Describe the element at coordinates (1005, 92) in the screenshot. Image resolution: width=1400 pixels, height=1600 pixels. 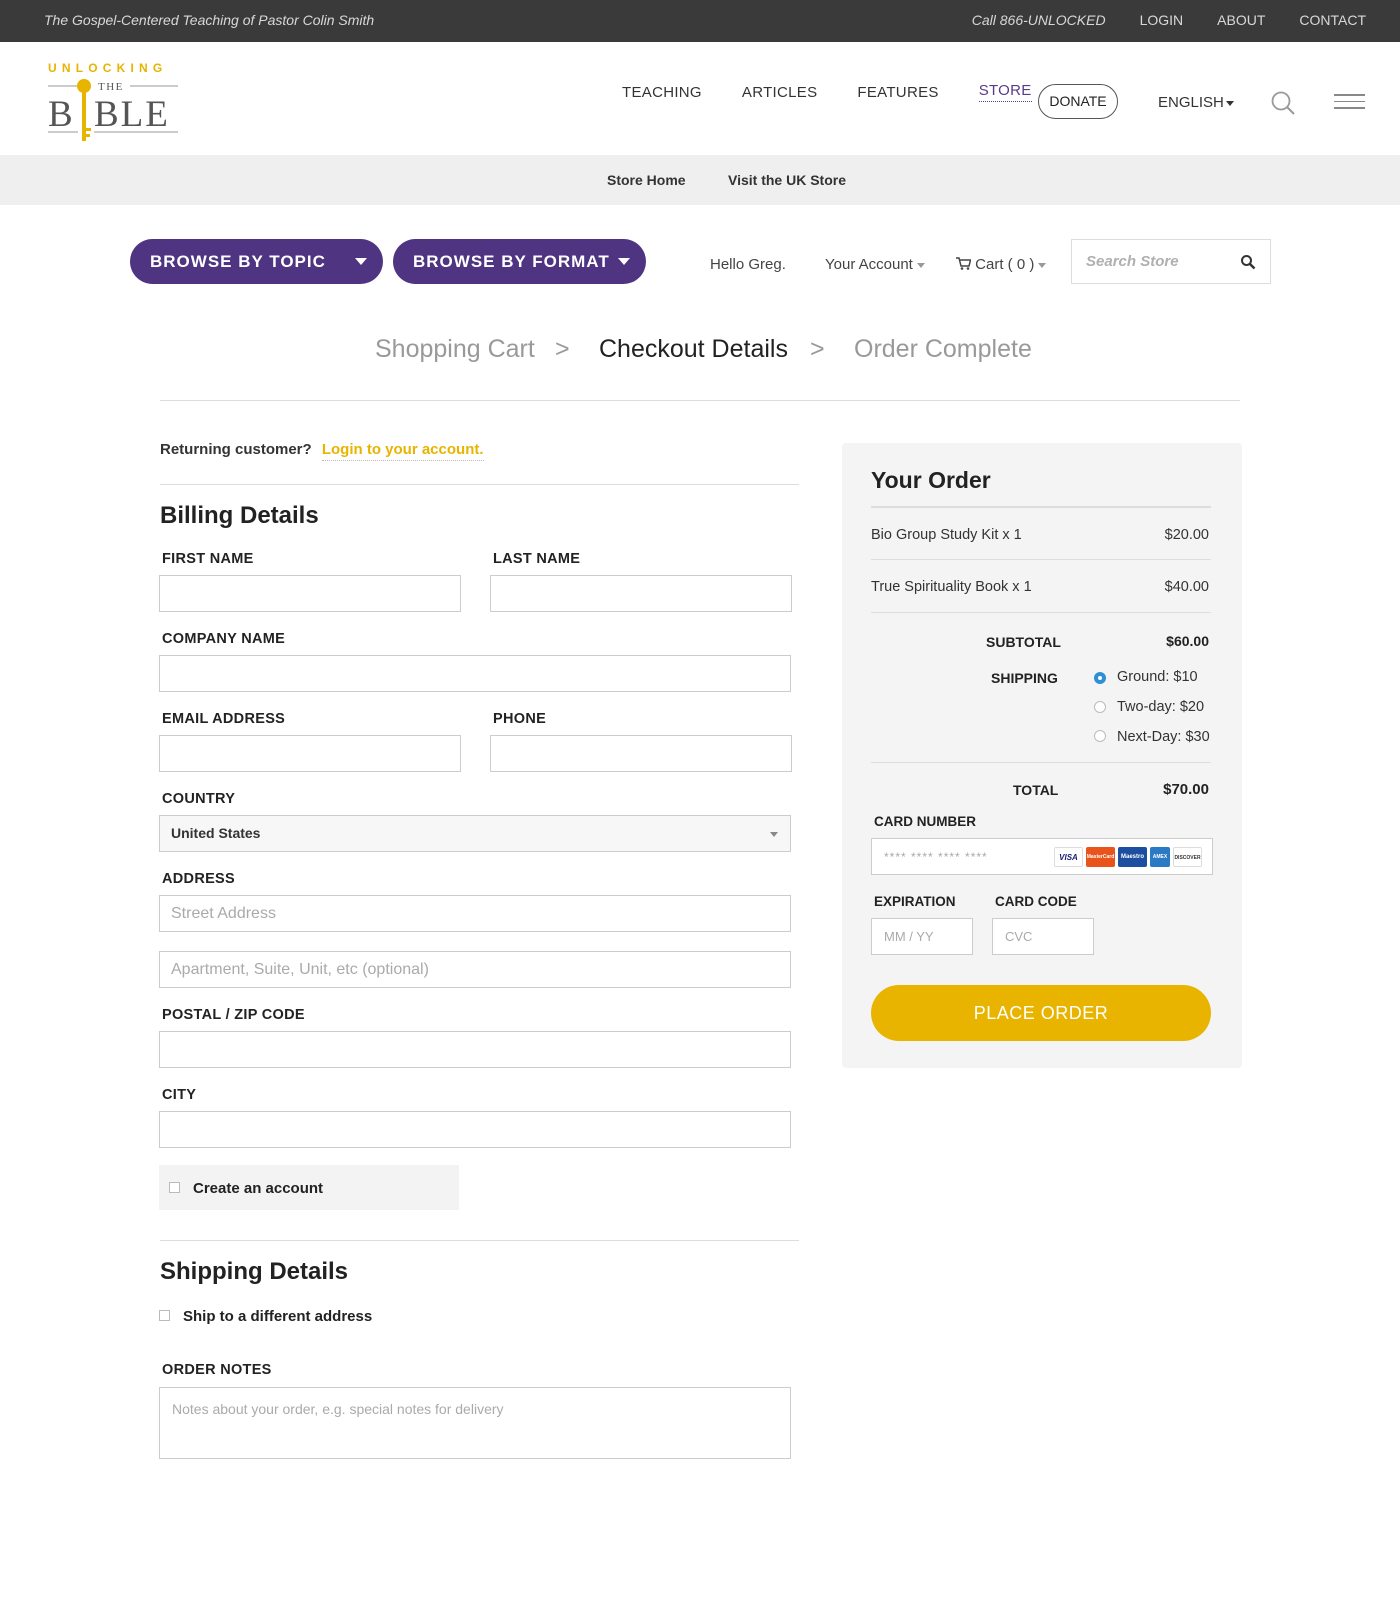
I see `nav-store: STORE` at that location.